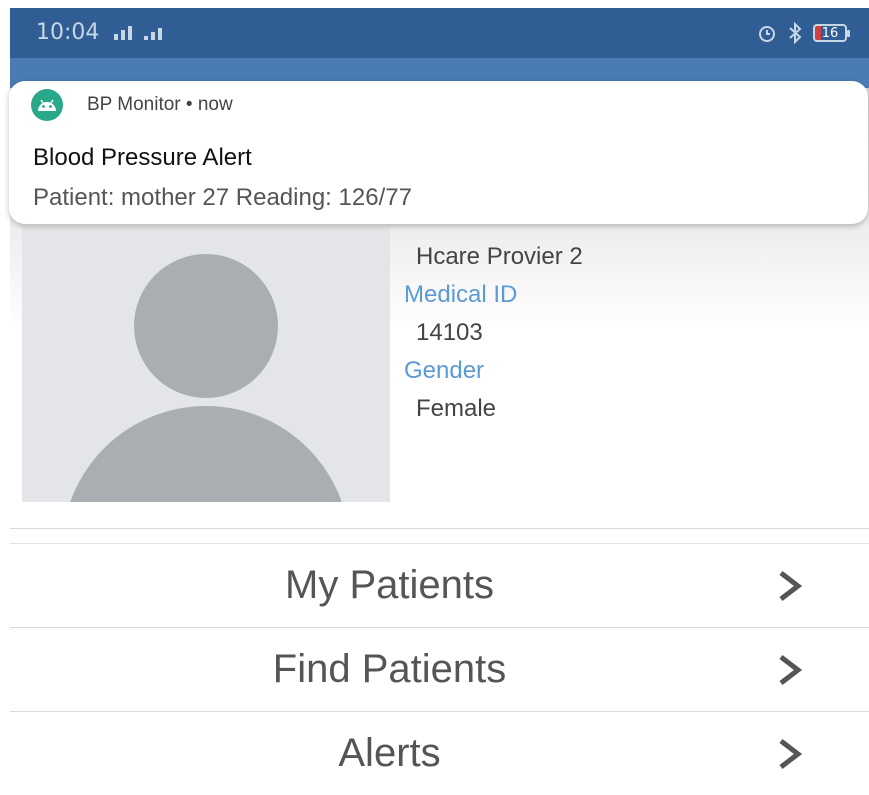  I want to click on menu-item-label: My Patients, so click(389, 585).